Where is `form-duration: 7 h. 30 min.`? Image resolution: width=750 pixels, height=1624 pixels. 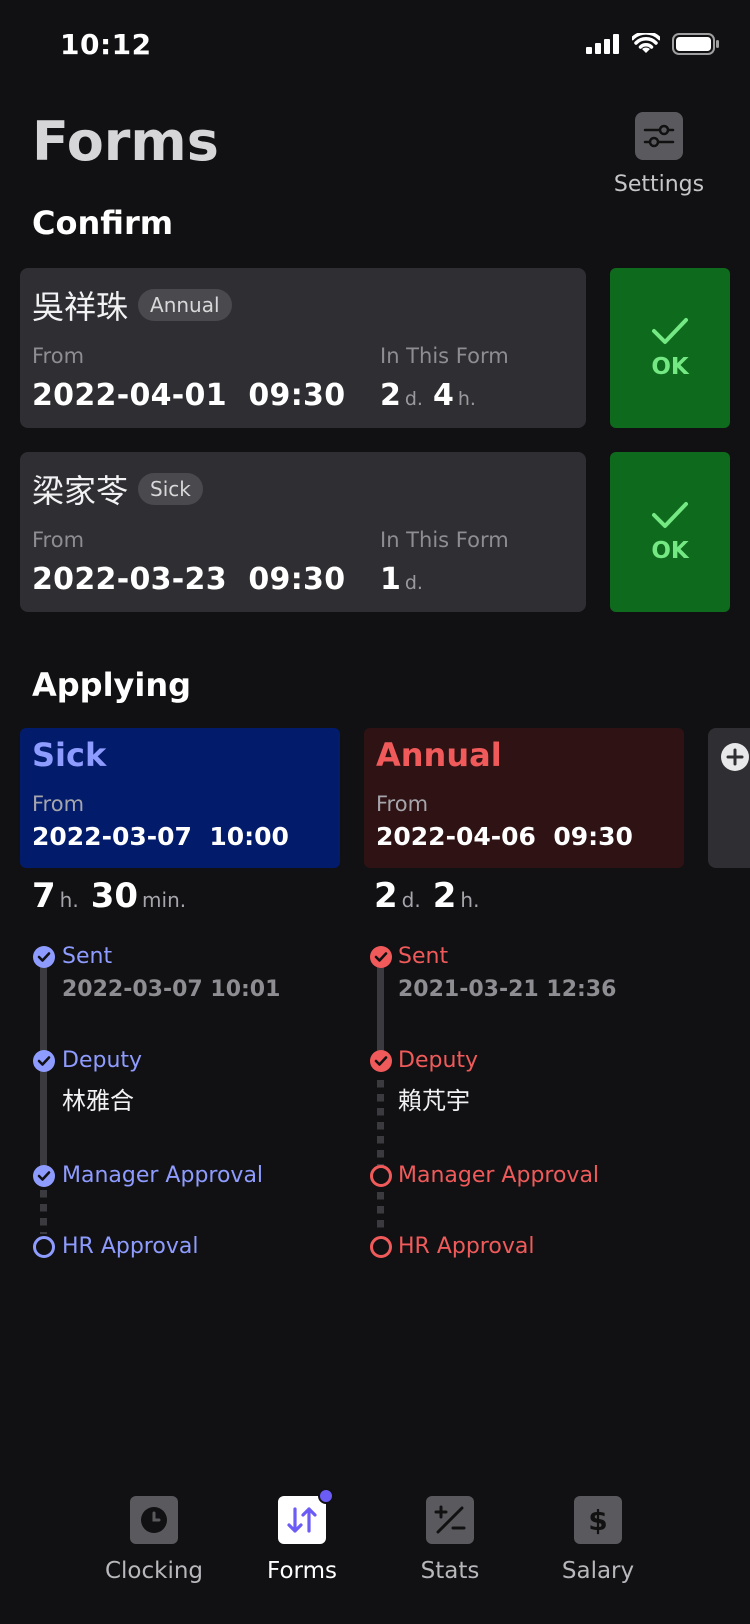 form-duration: 7 h. 30 min. is located at coordinates (113, 896).